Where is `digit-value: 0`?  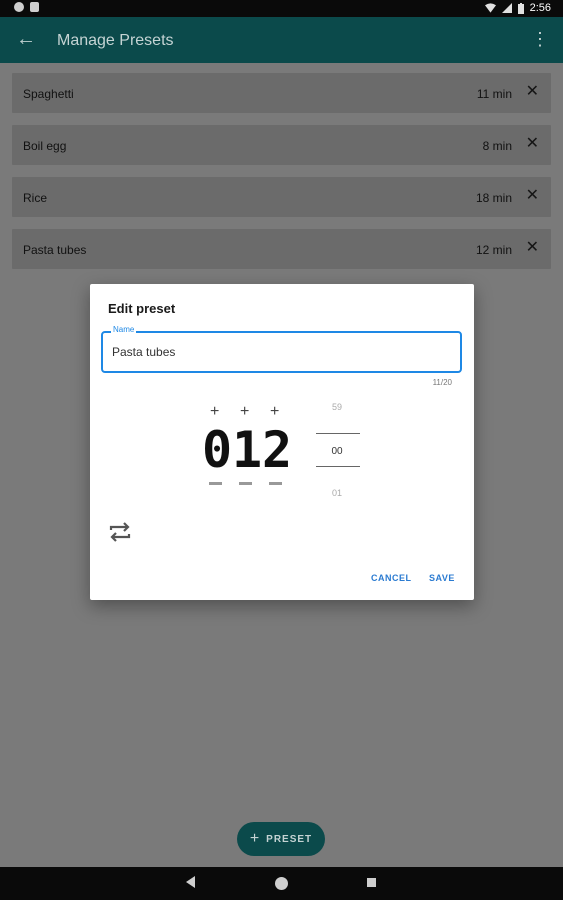 digit-value: 0 is located at coordinates (217, 450).